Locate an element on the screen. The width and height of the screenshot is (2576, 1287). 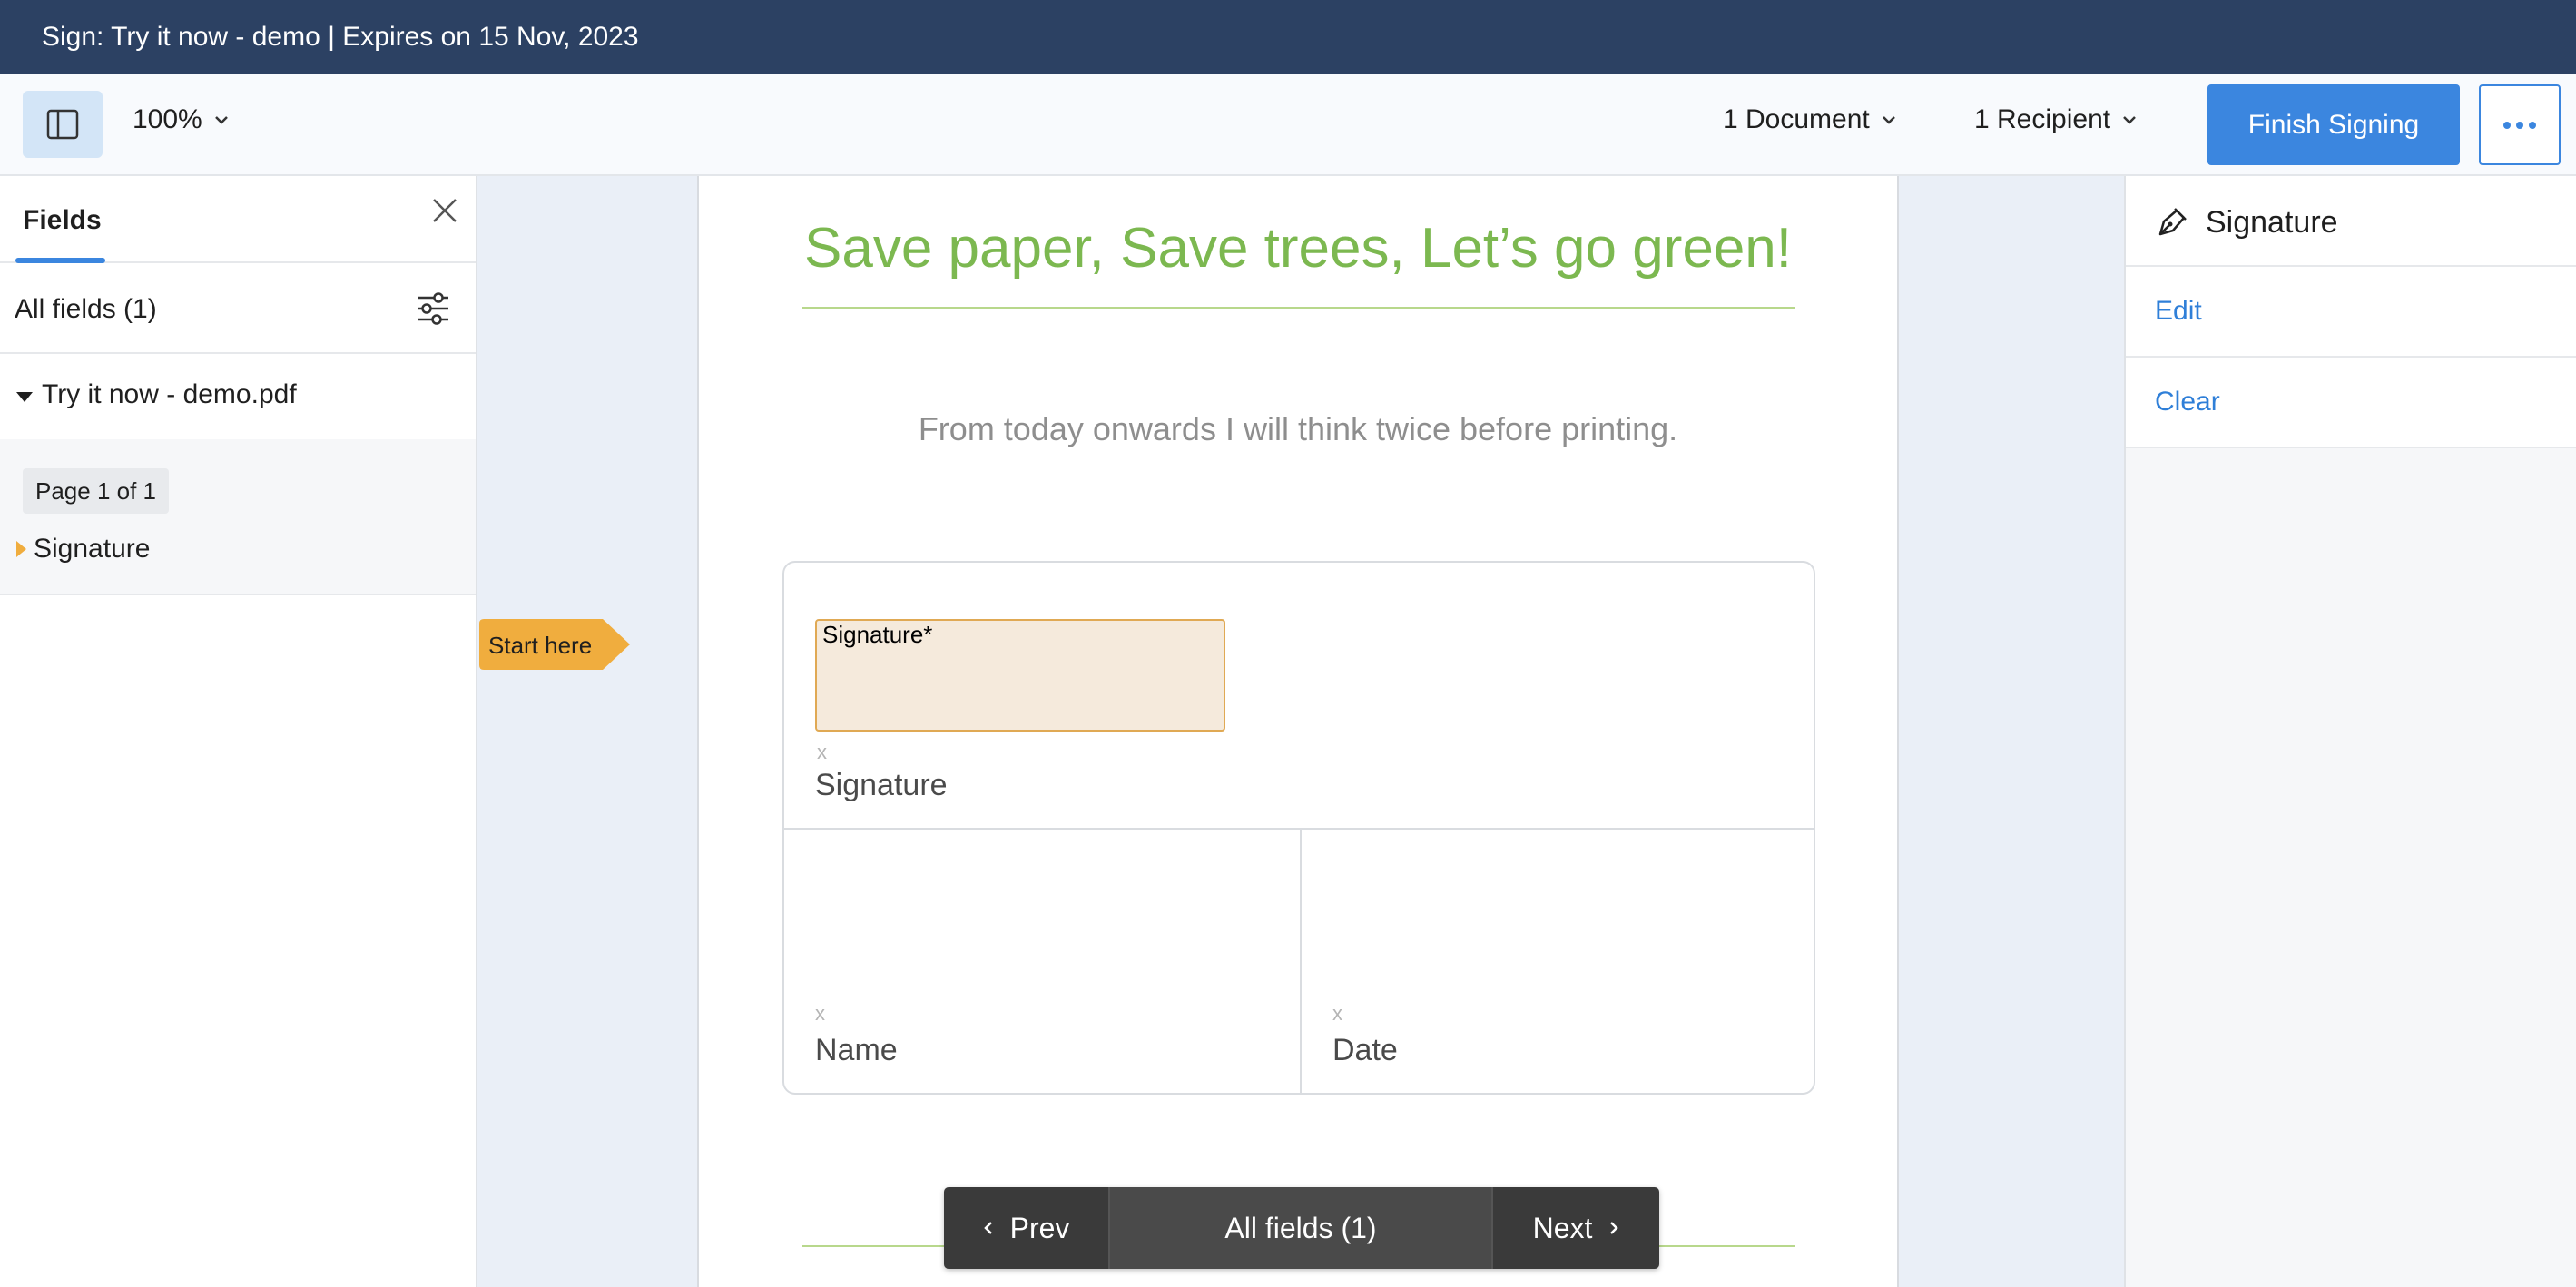
more-dots-icon is located at coordinates (2519, 125).